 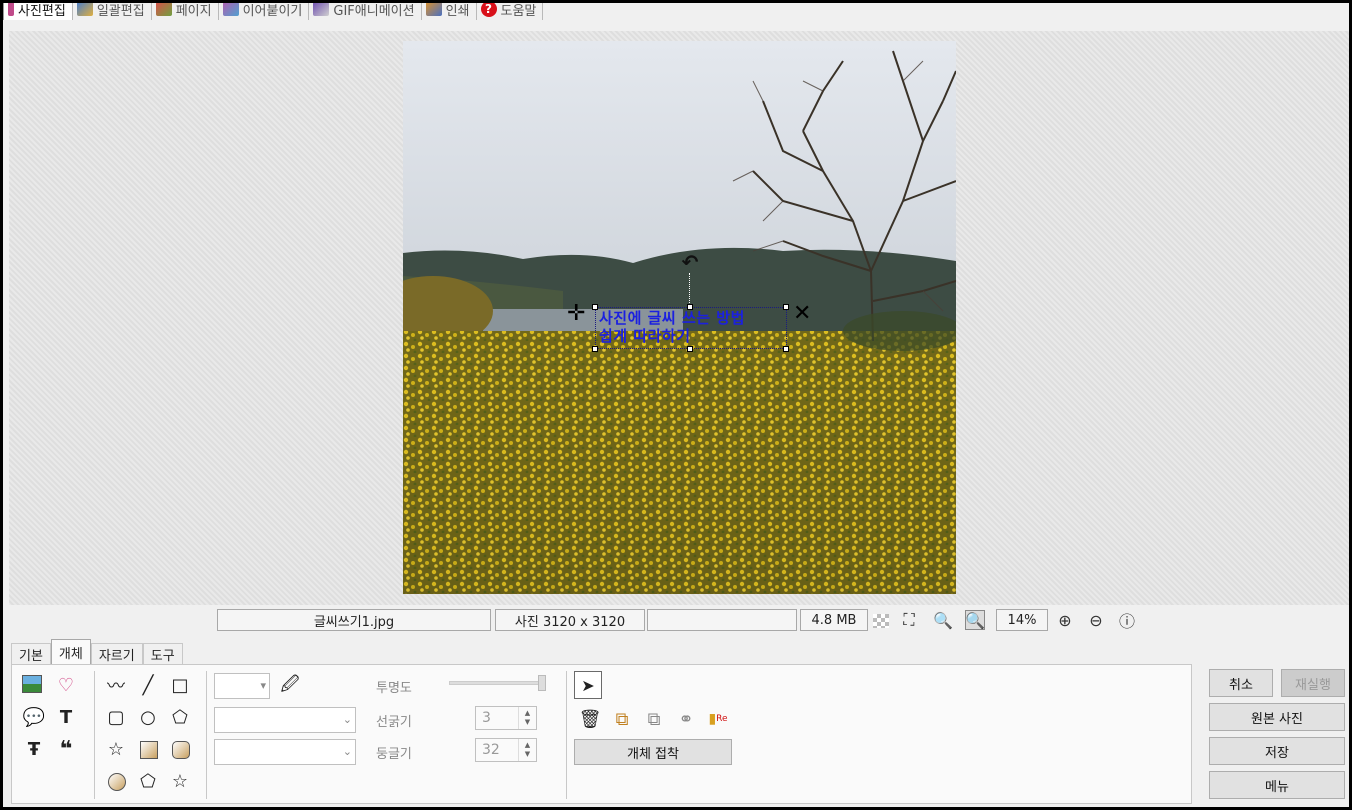 What do you see at coordinates (354, 620) in the screenshot?
I see `status-filename: 글씨쓰기1.jpg` at bounding box center [354, 620].